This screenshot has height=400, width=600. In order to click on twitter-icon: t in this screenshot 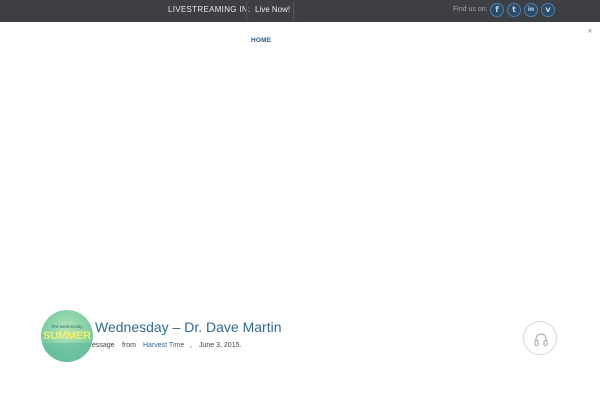, I will do `click(514, 10)`.